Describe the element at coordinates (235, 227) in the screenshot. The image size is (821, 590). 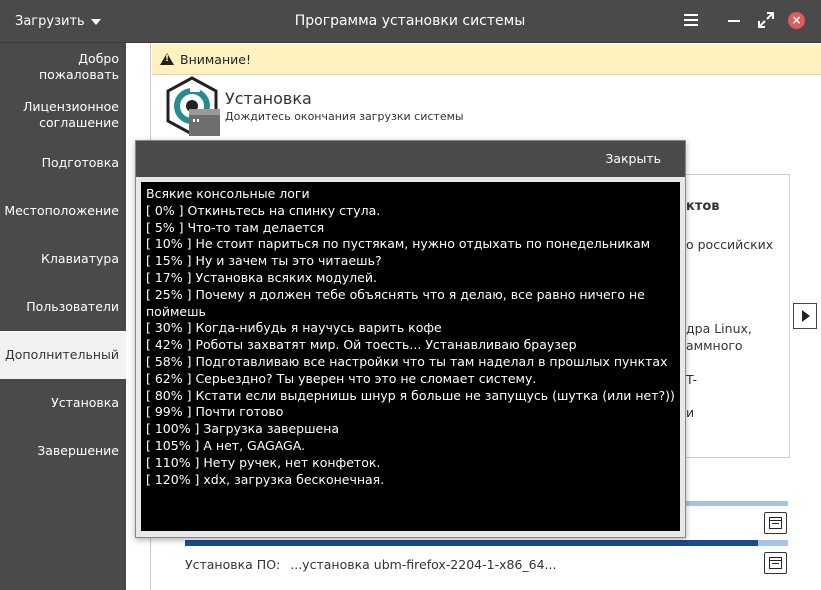
I see `log-line: [ 5% ] Что-то там делается` at that location.